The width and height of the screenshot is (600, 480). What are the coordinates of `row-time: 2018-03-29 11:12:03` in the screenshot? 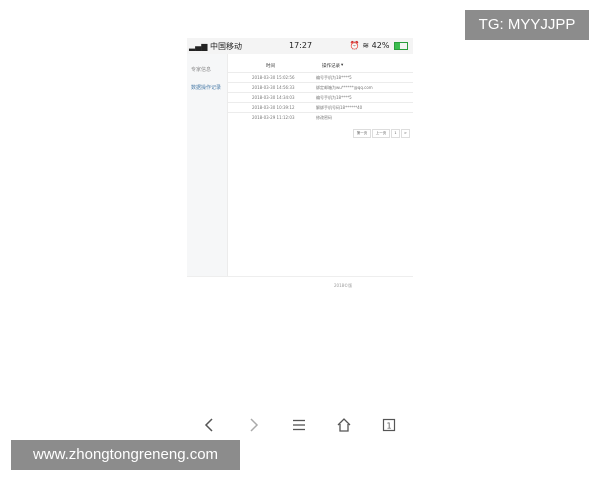 It's located at (273, 117).